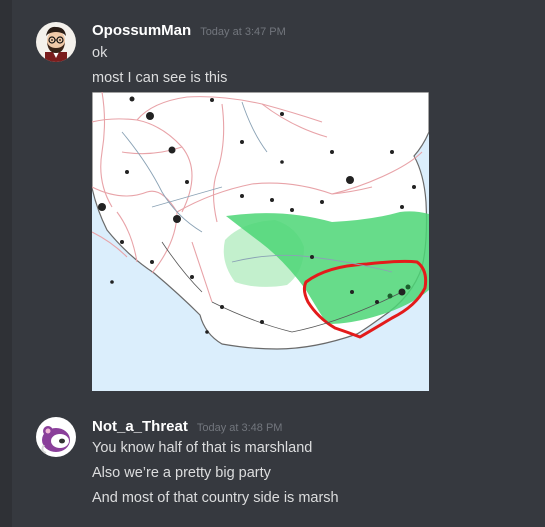 This screenshot has width=545, height=527. I want to click on message-text: most I can see is this, so click(160, 78).